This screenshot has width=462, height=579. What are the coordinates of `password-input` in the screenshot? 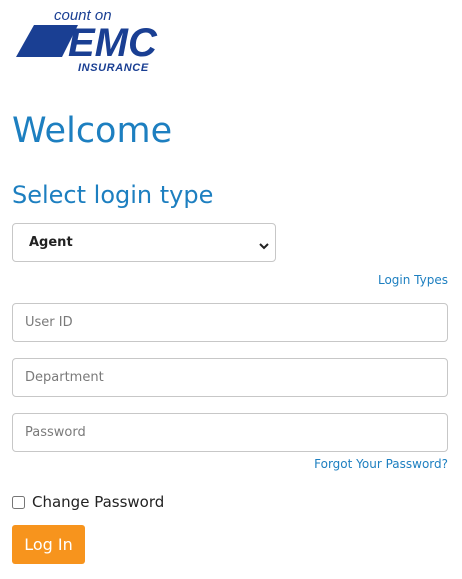 It's located at (230, 432).